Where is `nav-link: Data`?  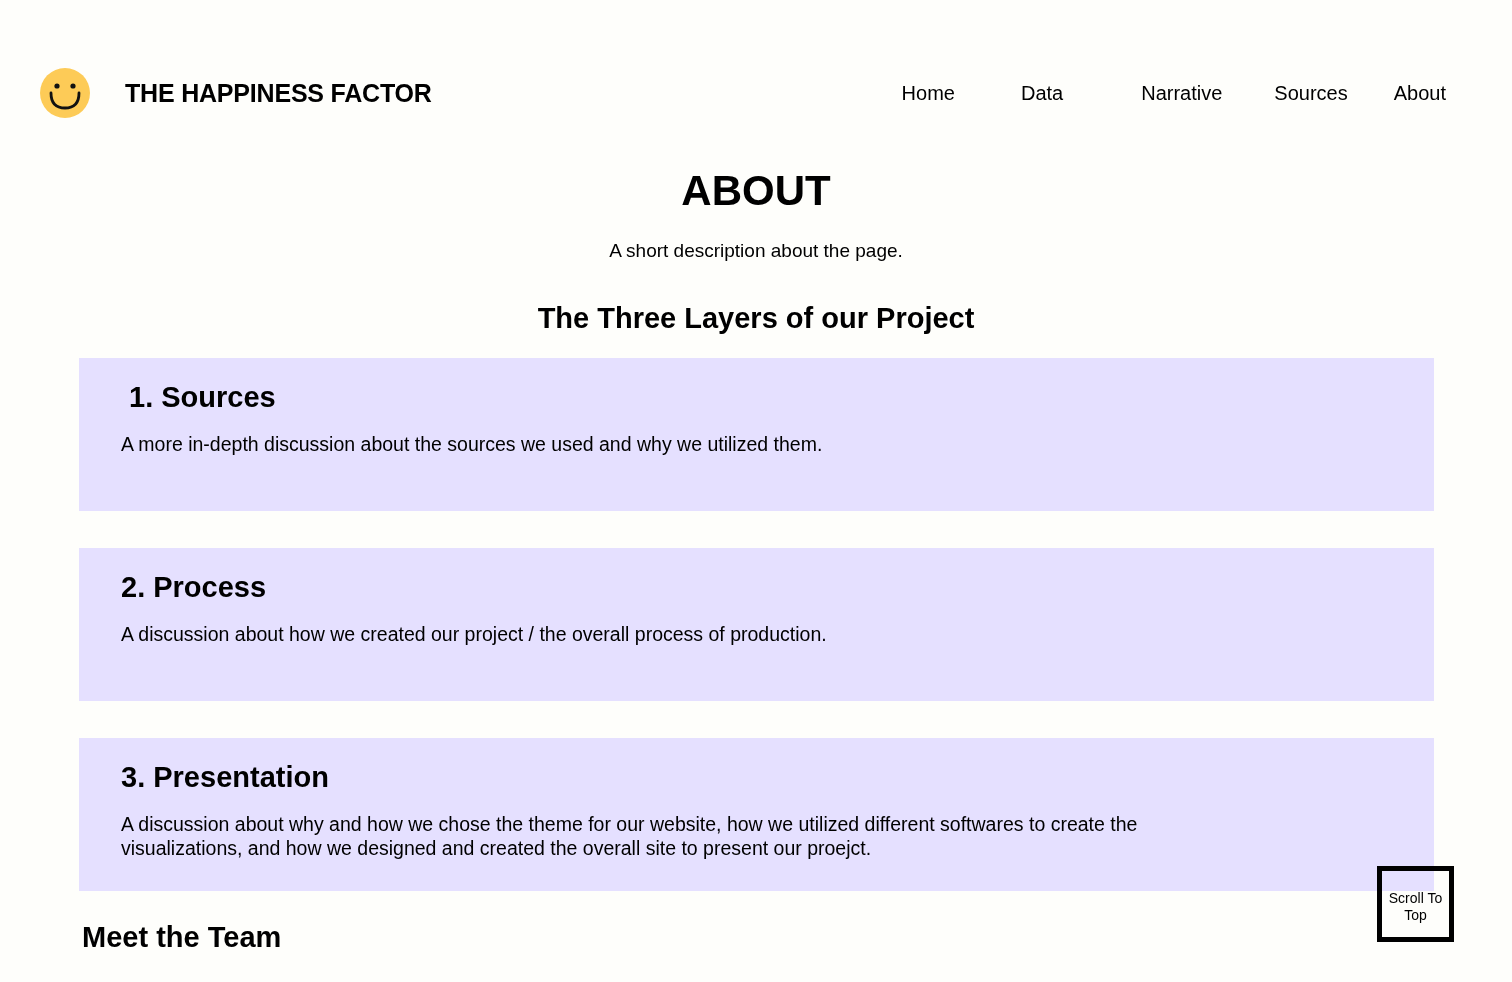
nav-link: Data is located at coordinates (1042, 93).